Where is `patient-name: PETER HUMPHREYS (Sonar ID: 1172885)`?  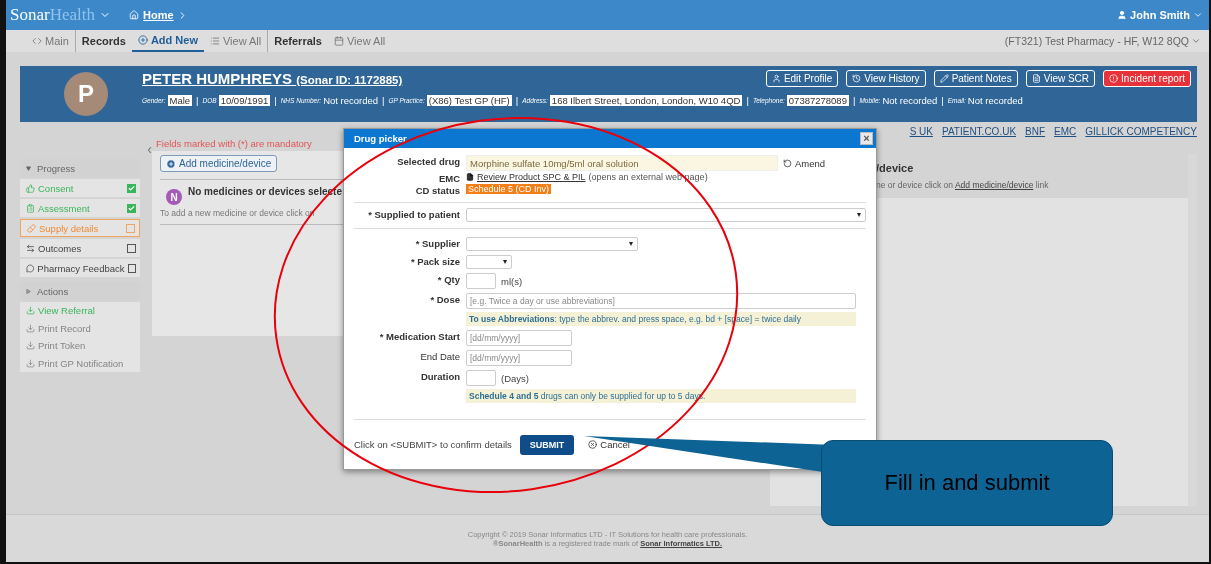 patient-name: PETER HUMPHREYS (Sonar ID: 1172885) is located at coordinates (272, 78).